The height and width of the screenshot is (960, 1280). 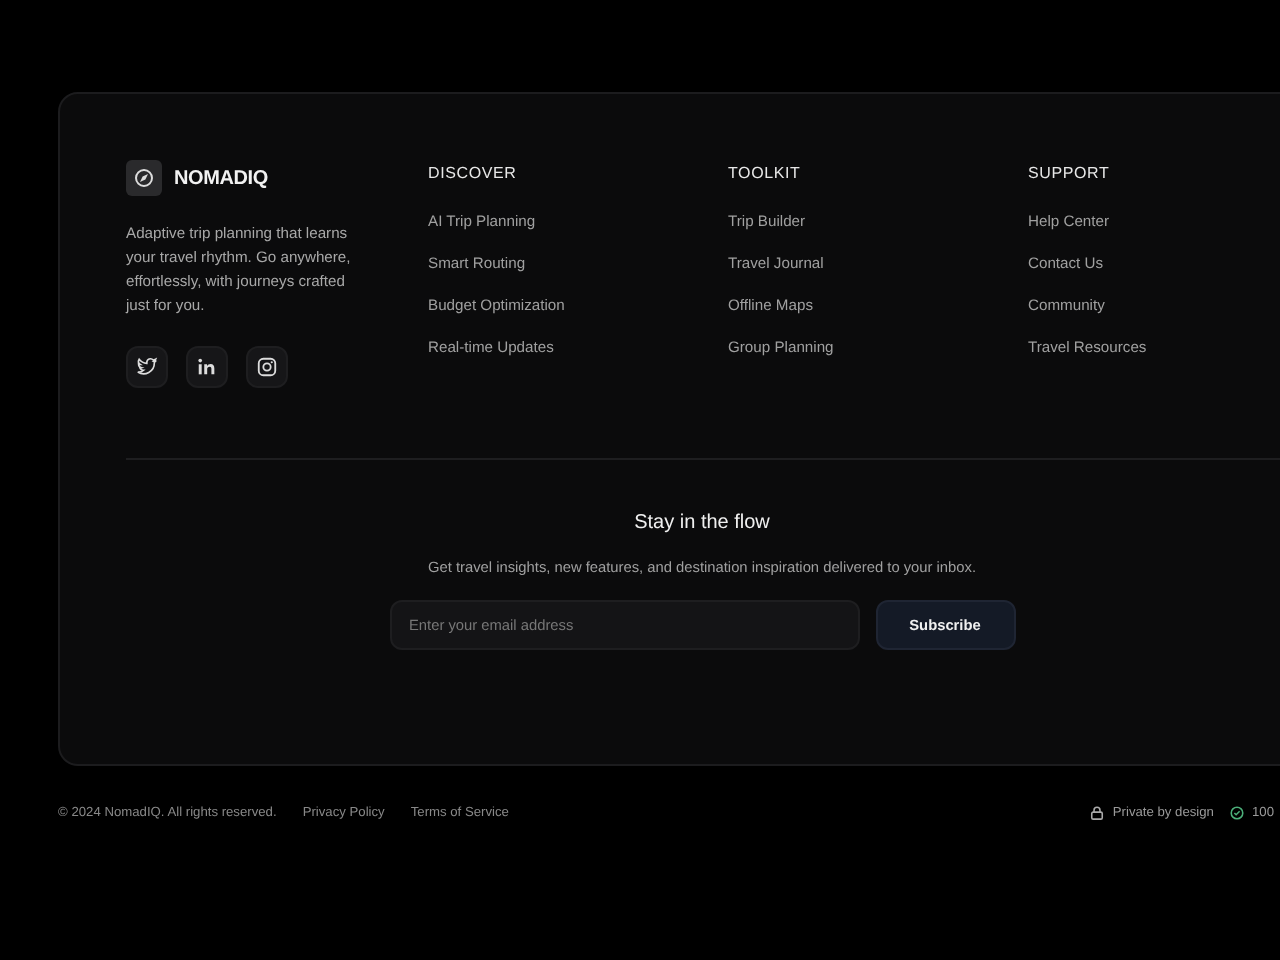 What do you see at coordinates (1069, 175) in the screenshot?
I see `column-heading: SUPPORT` at bounding box center [1069, 175].